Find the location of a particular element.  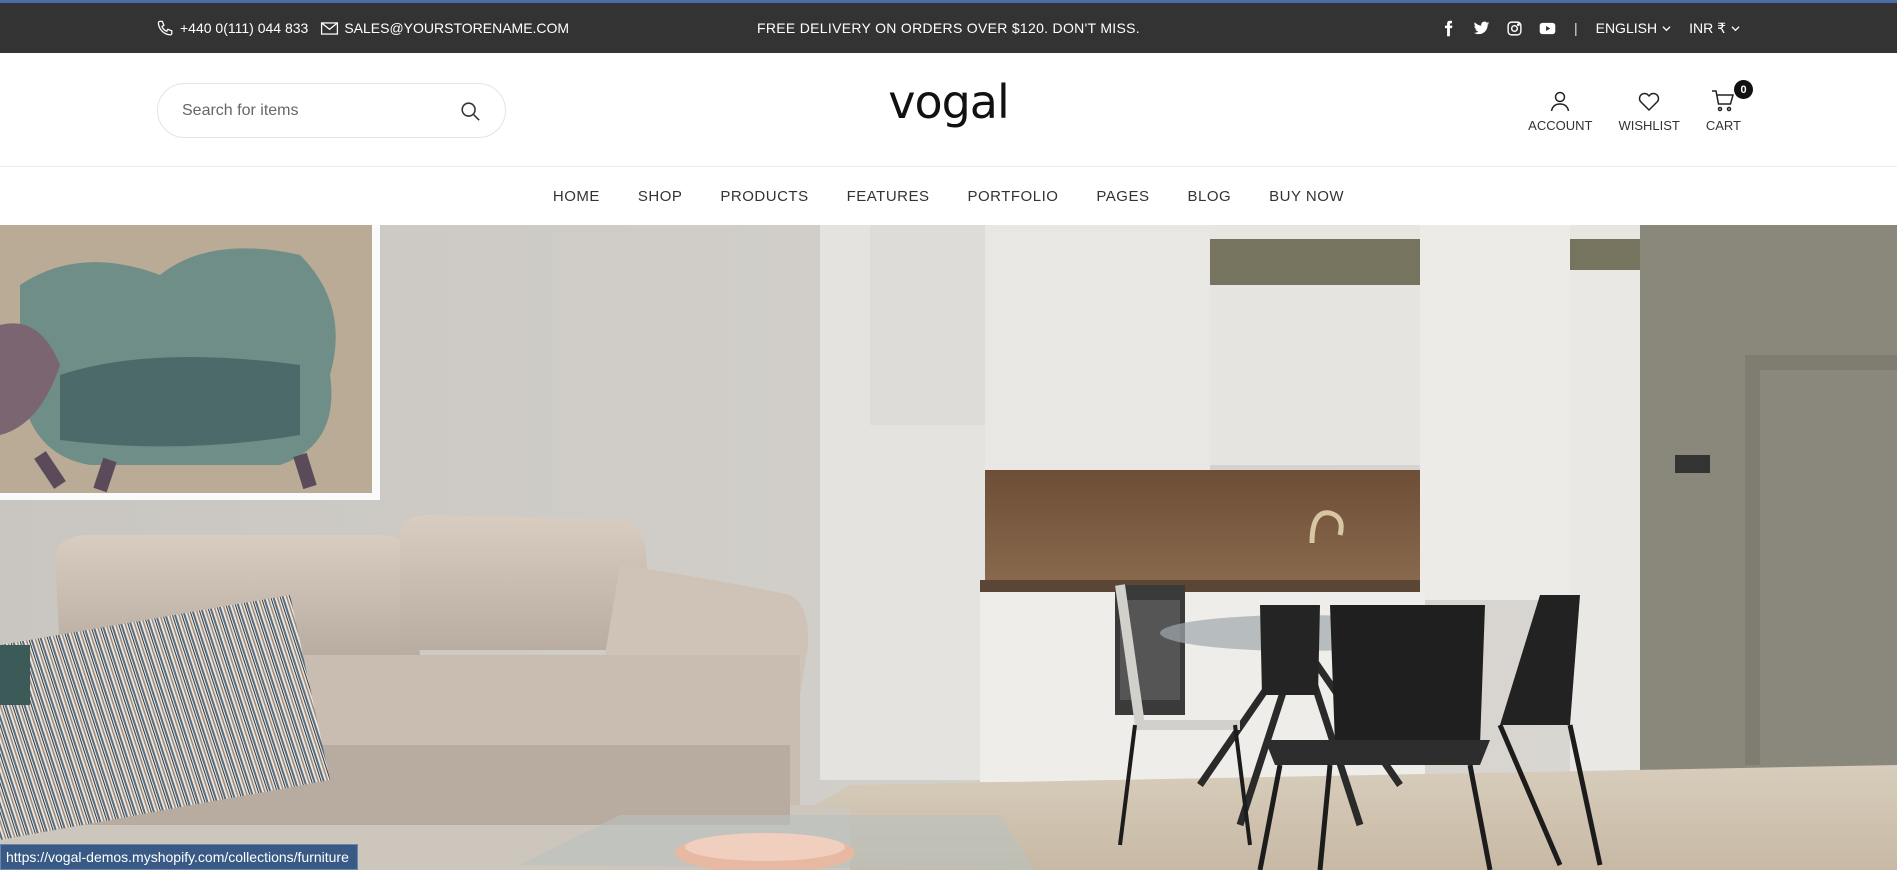

nav-item-products: PRODUCTS is located at coordinates (764, 196).